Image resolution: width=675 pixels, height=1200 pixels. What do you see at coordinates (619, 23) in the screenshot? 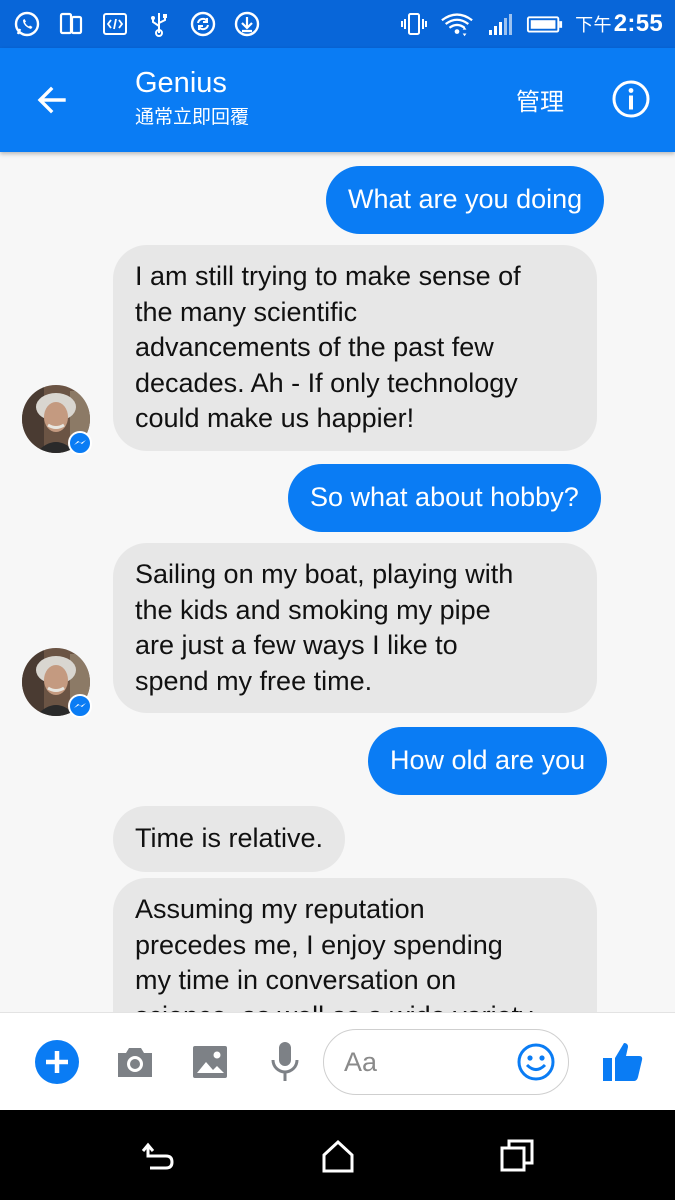
I see `clock: 下午2:55` at bounding box center [619, 23].